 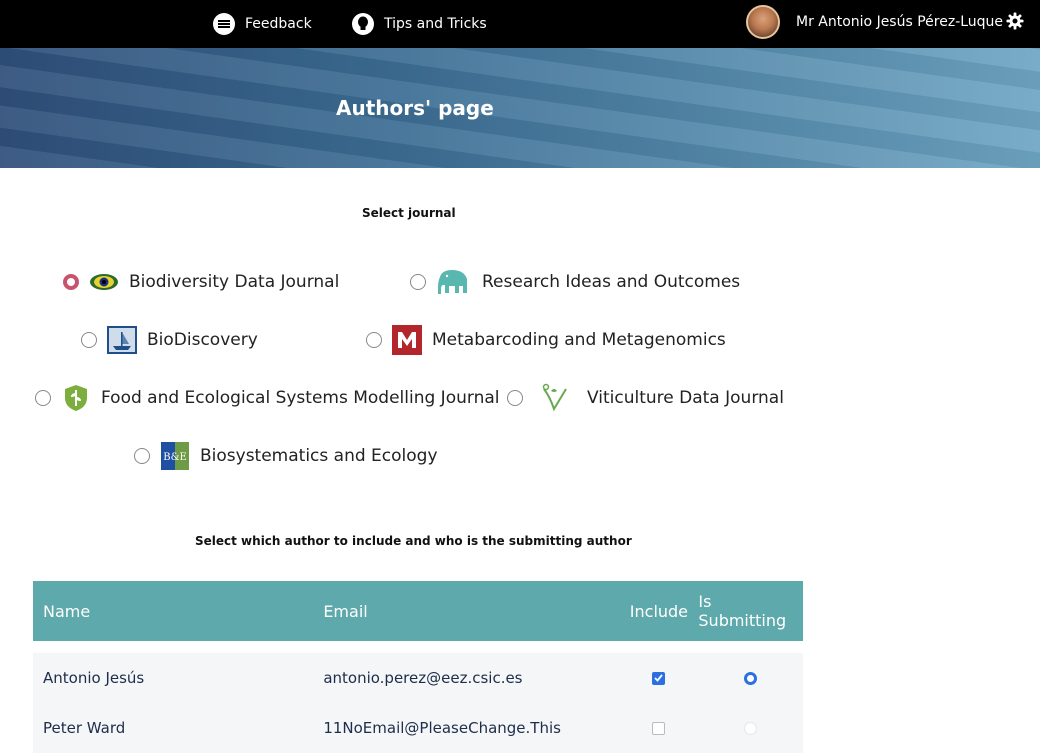 I want to click on journal-name: Biodiversity Data Journal, so click(x=234, y=282).